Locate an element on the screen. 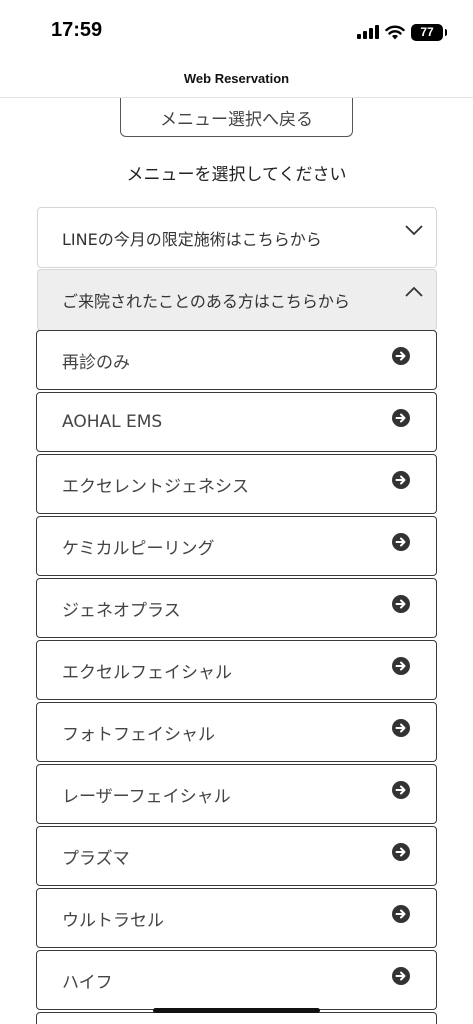 The height and width of the screenshot is (1024, 473). home-indicator is located at coordinates (236, 1010).